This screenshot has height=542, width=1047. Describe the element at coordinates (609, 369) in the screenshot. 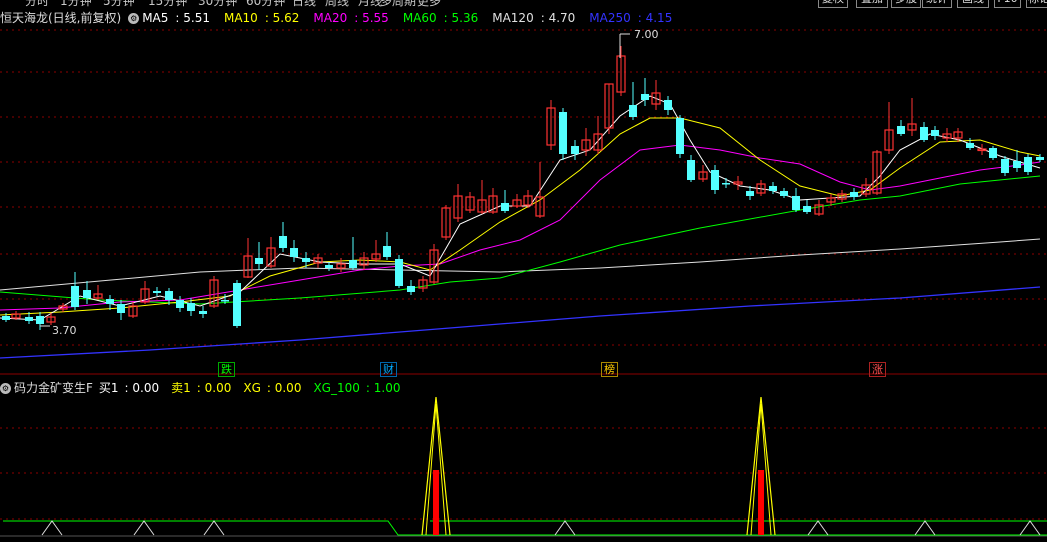

I see `event-marker-rank: 榜` at that location.